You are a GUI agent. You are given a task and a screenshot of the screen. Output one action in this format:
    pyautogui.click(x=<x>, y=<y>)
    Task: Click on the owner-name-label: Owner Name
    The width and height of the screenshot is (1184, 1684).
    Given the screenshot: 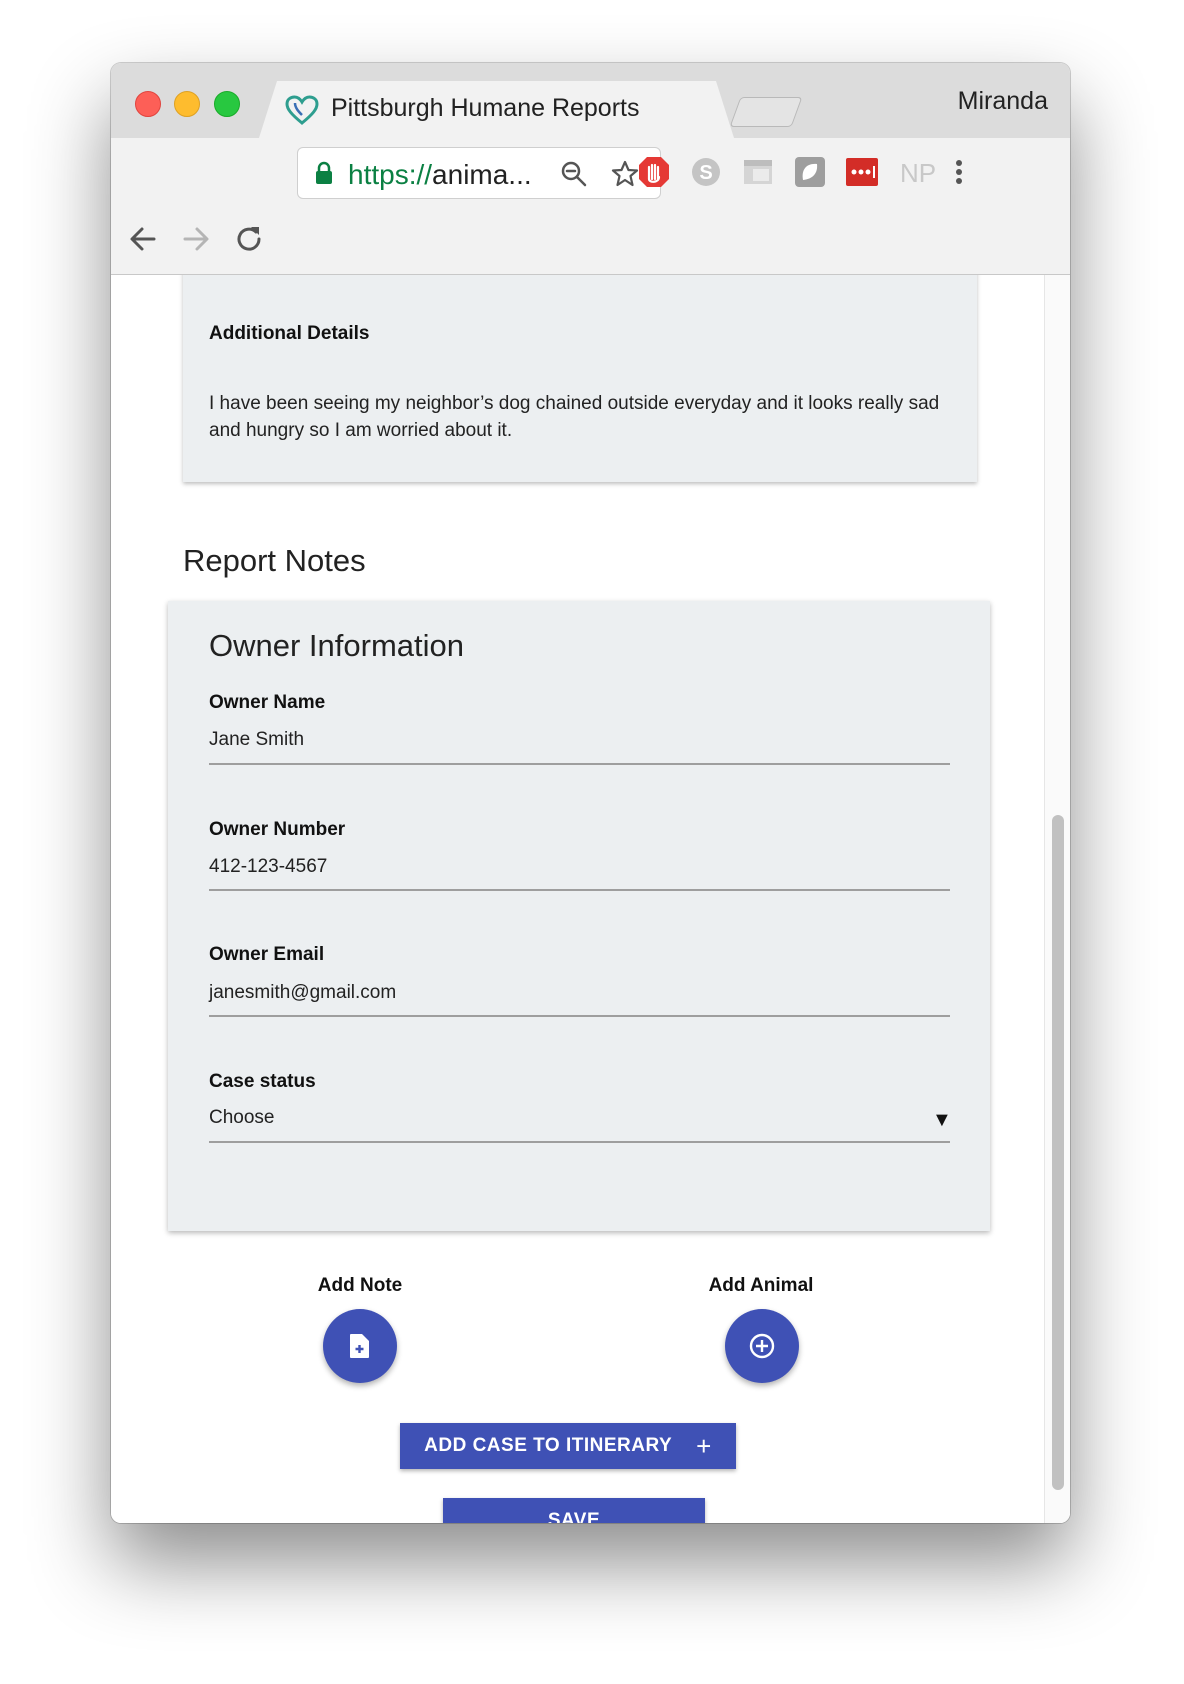 What is the action you would take?
    pyautogui.click(x=267, y=702)
    